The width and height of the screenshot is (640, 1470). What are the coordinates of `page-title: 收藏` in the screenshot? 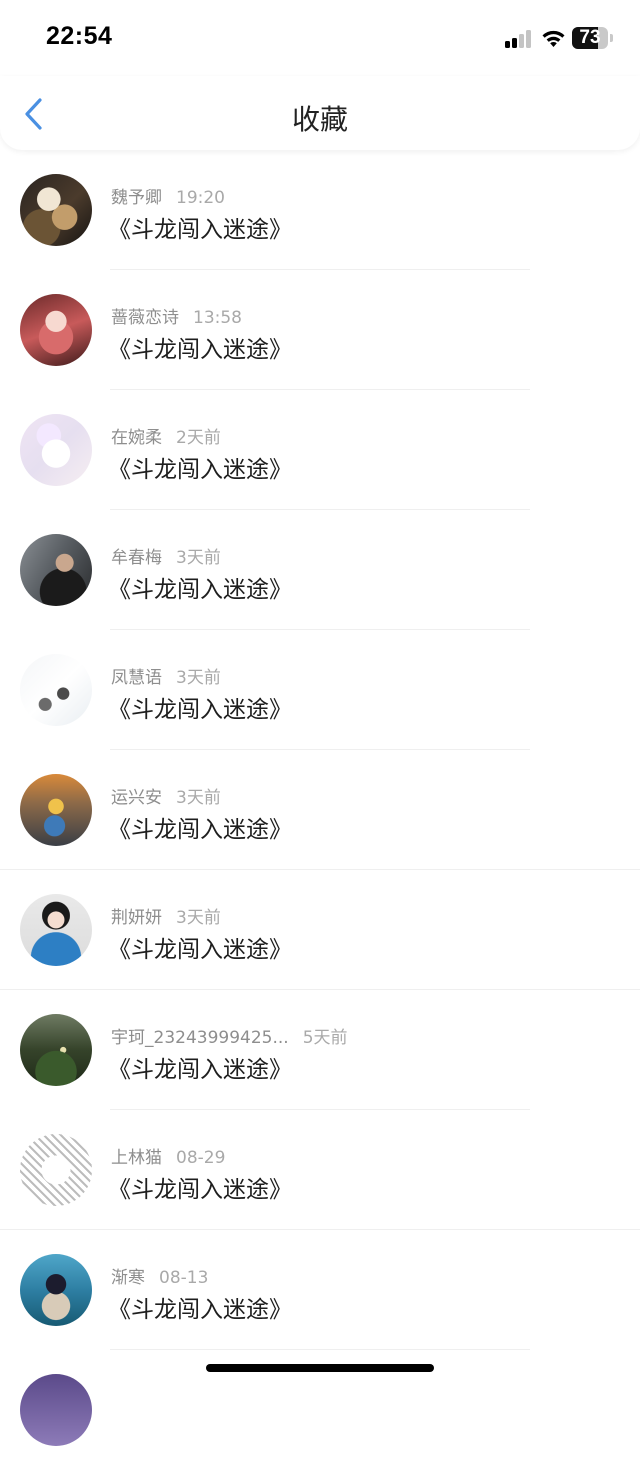 It's located at (319, 119).